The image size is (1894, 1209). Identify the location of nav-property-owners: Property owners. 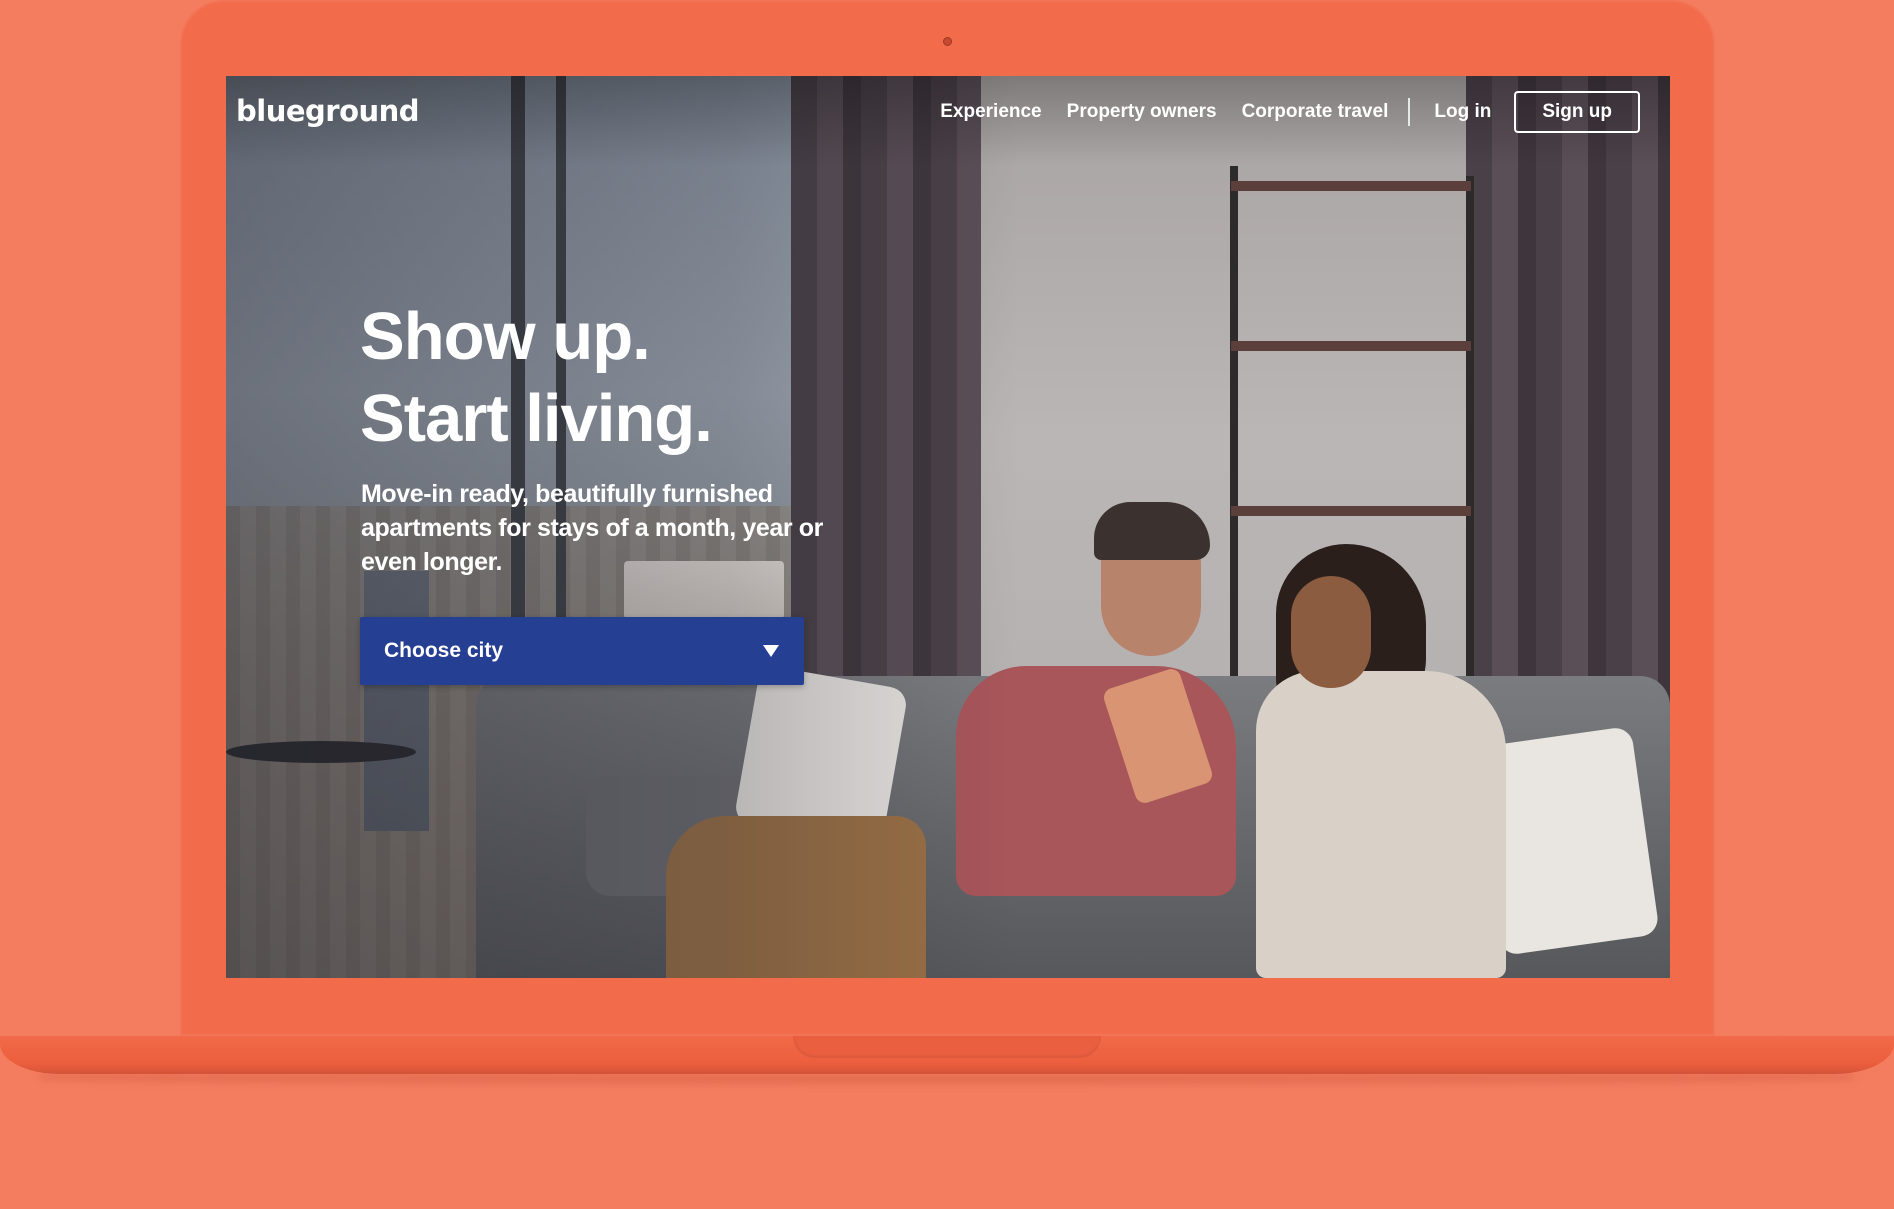
(1142, 112).